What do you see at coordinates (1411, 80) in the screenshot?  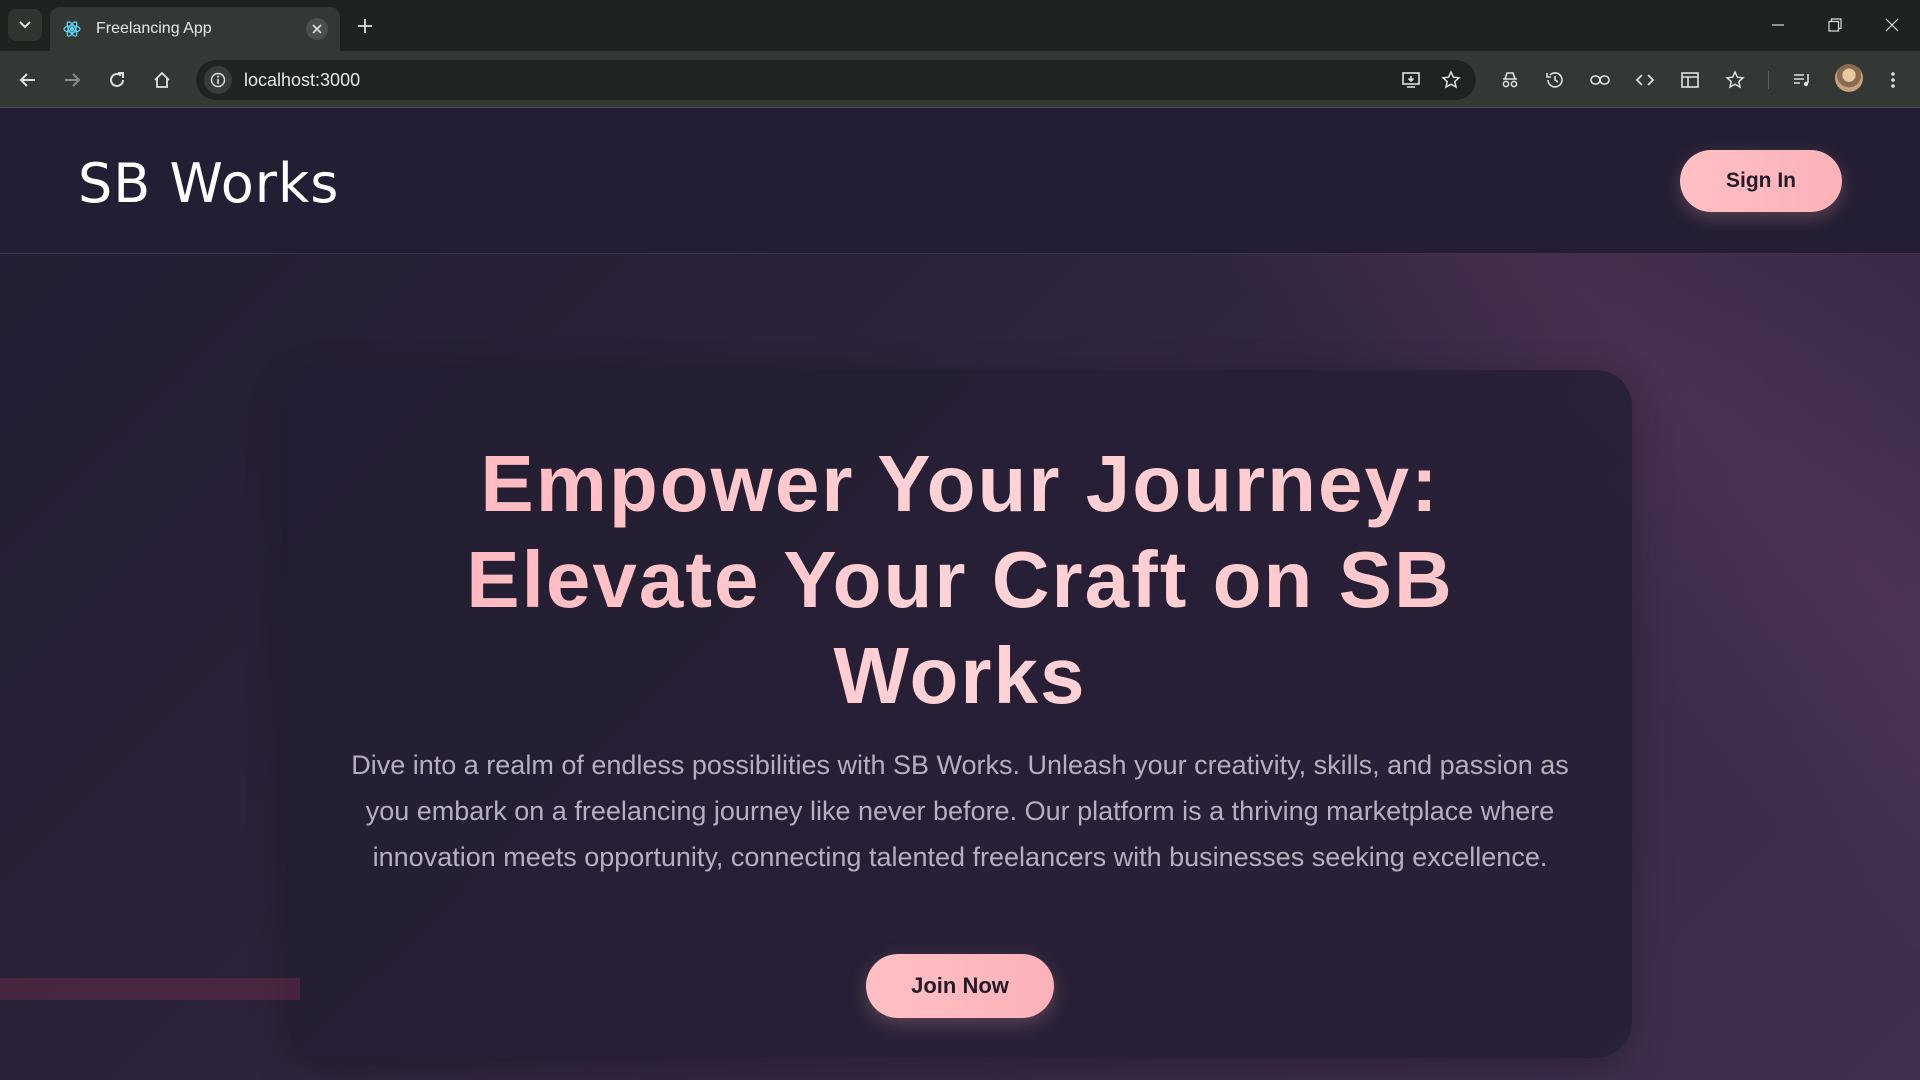 I see `install-icon` at bounding box center [1411, 80].